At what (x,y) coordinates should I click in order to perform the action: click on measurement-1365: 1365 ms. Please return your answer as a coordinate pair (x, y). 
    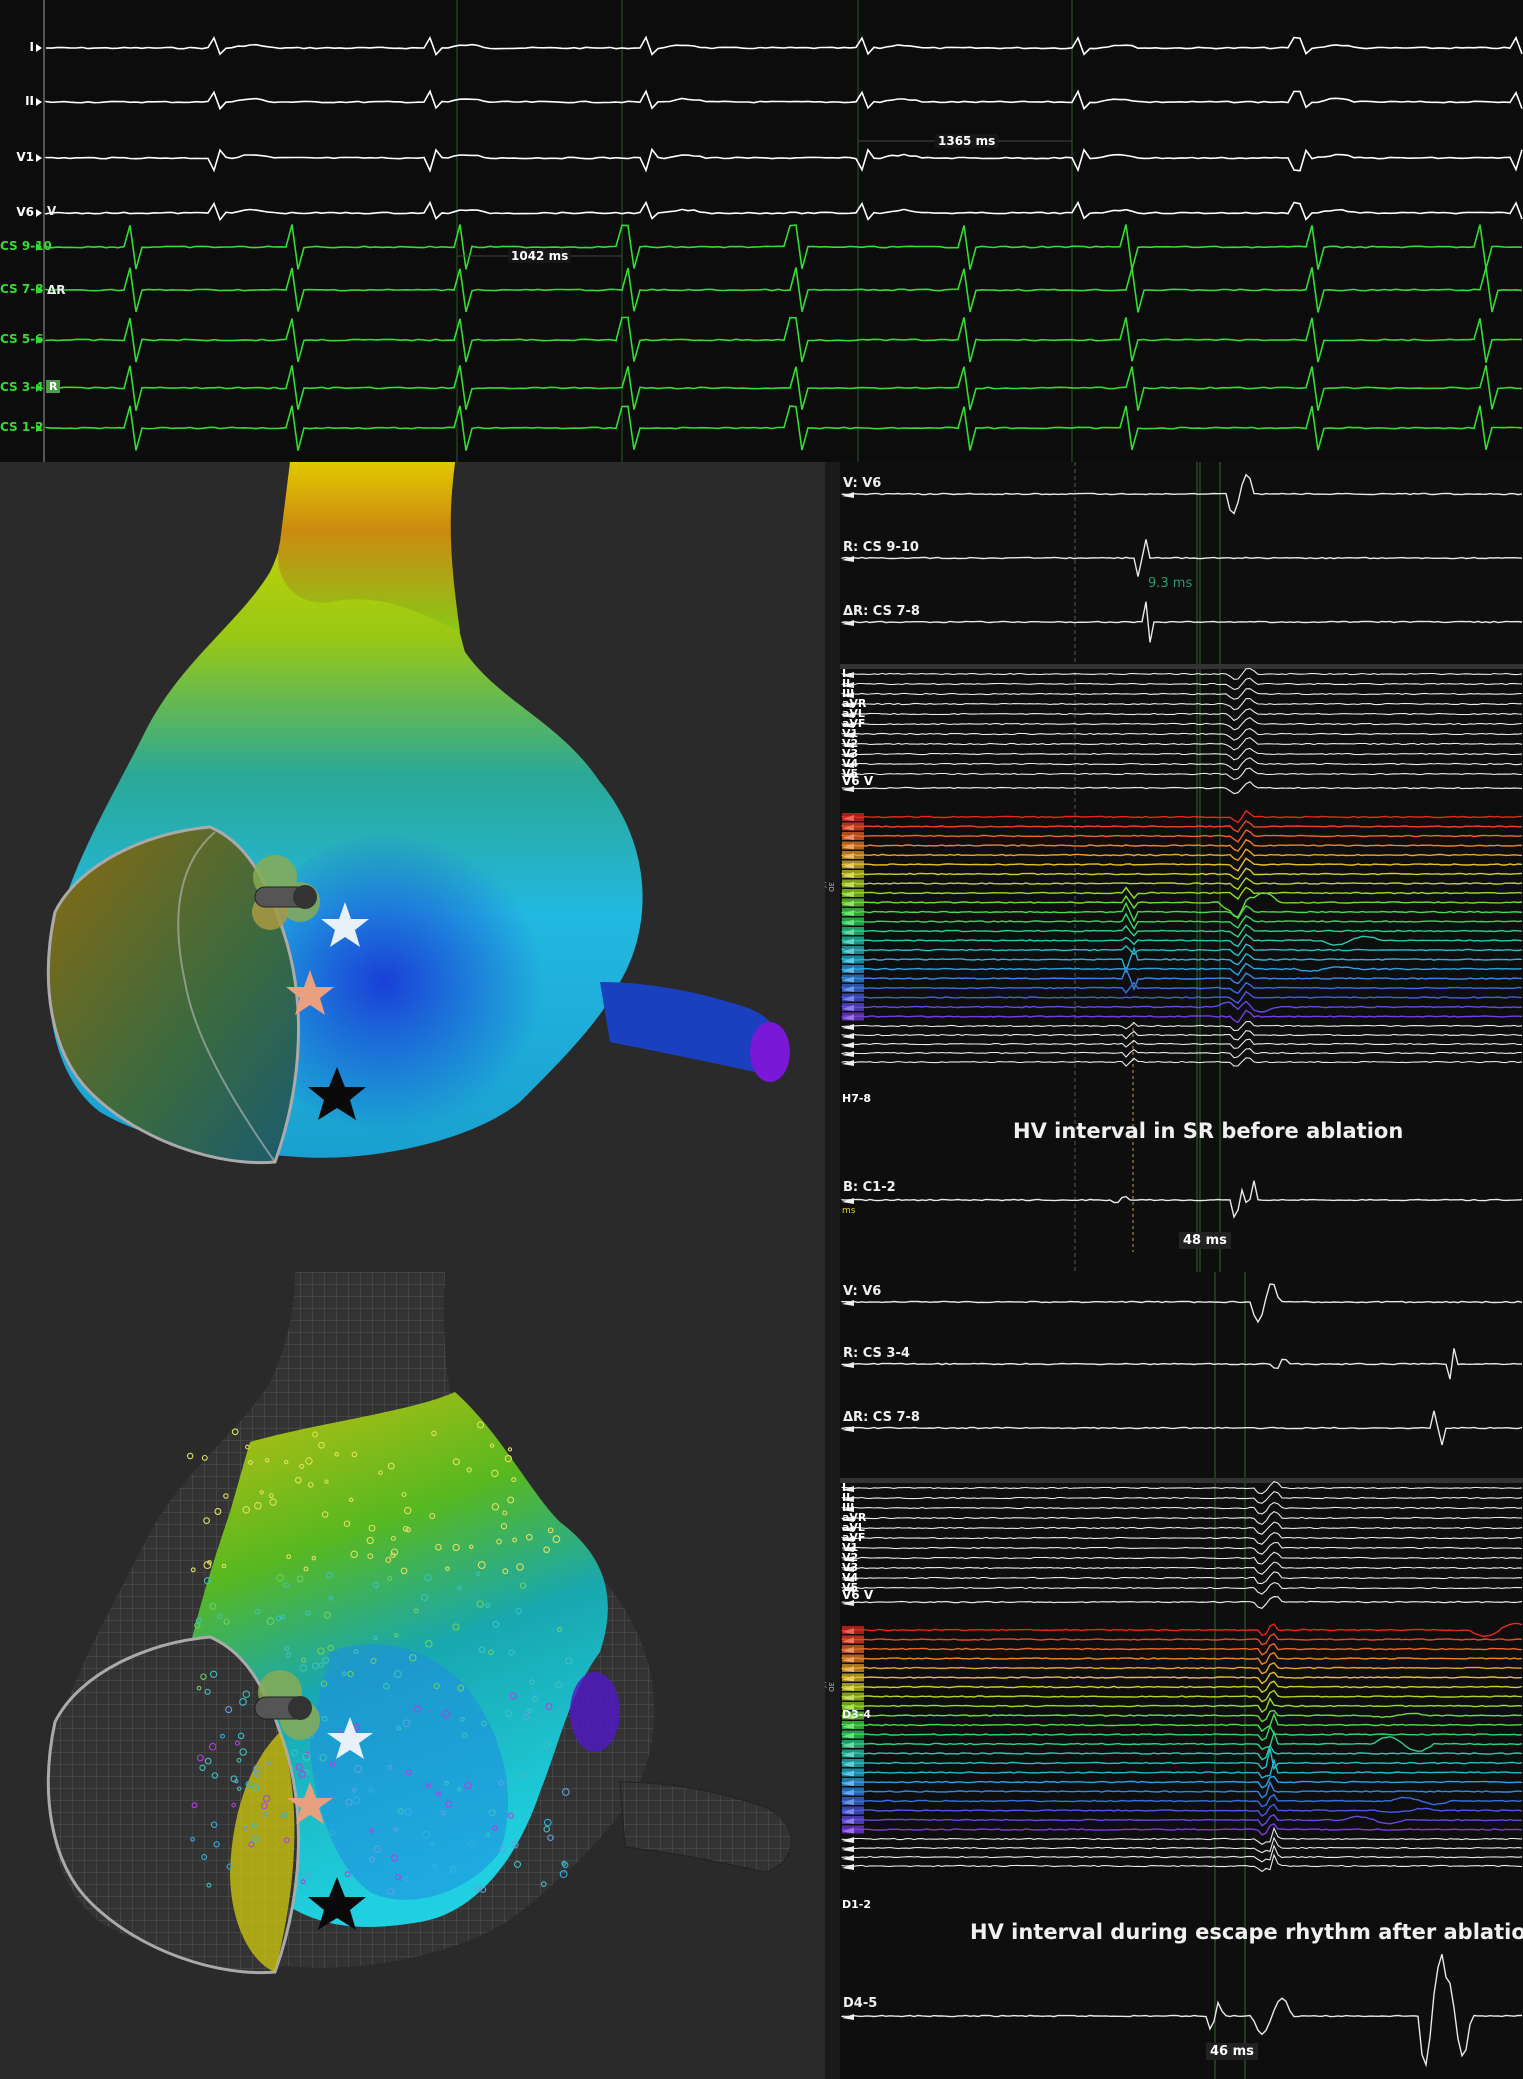
    Looking at the image, I should click on (967, 141).